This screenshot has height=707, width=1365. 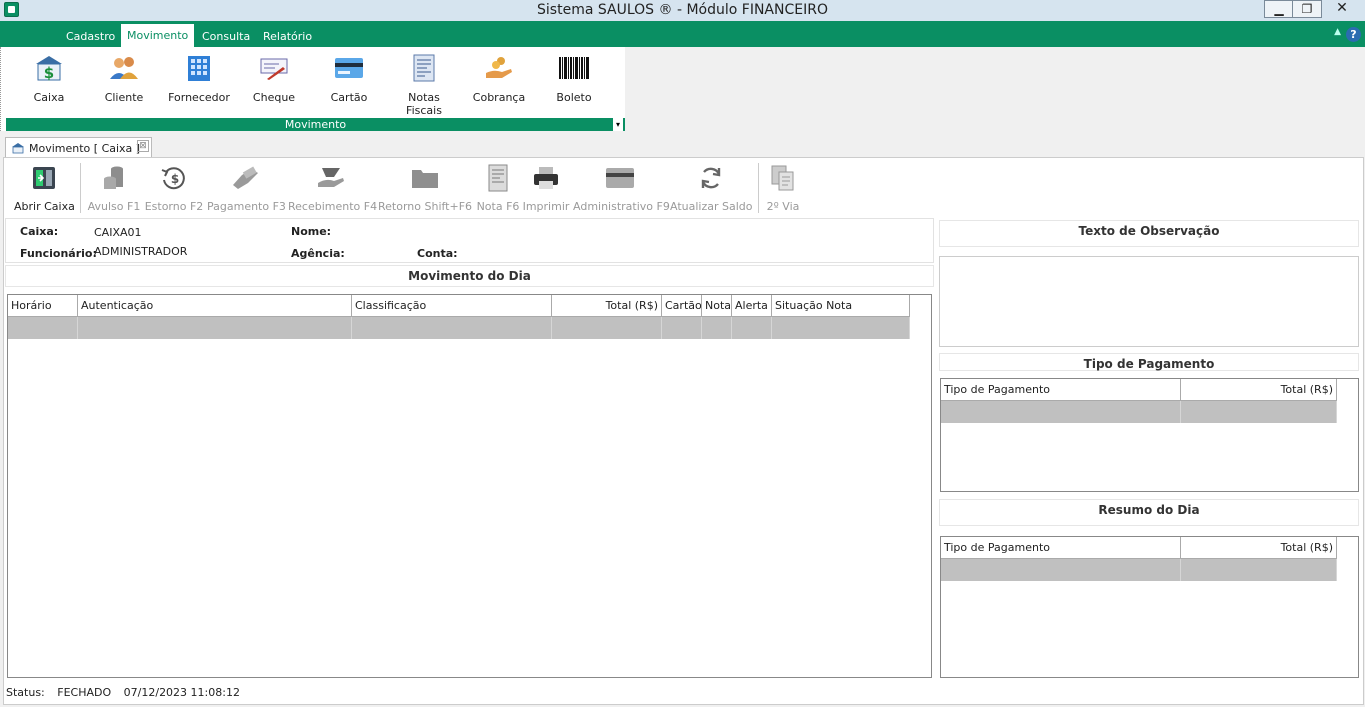 I want to click on ribbon-group-title: Movimento, so click(x=315, y=124).